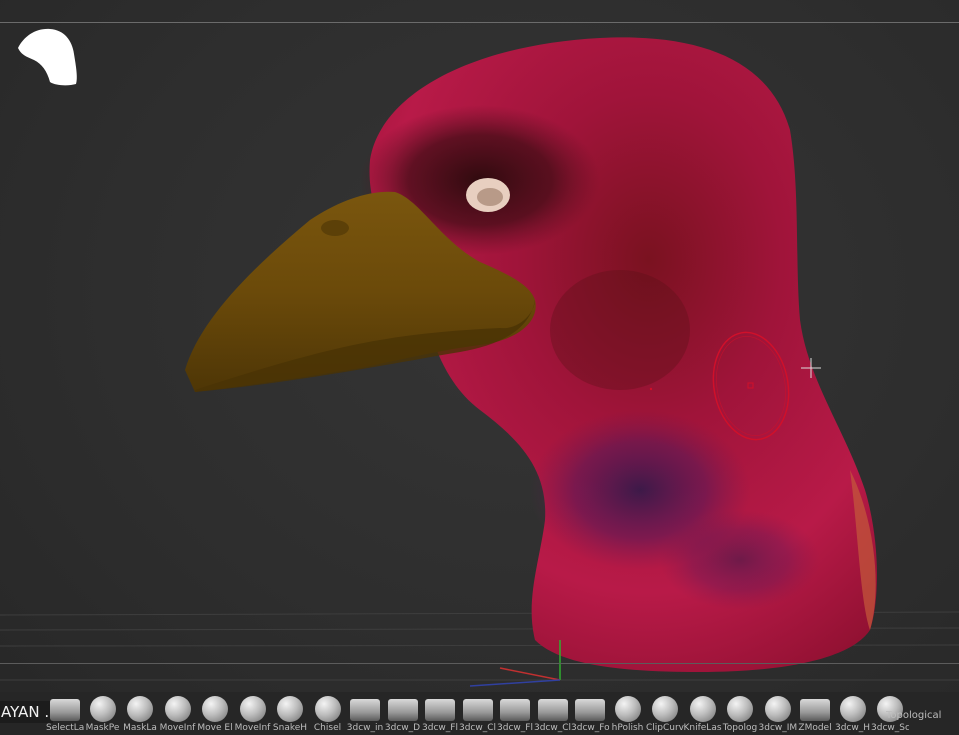 Image resolution: width=959 pixels, height=735 pixels. Describe the element at coordinates (47, 57) in the screenshot. I see `head-logo-icon` at that location.